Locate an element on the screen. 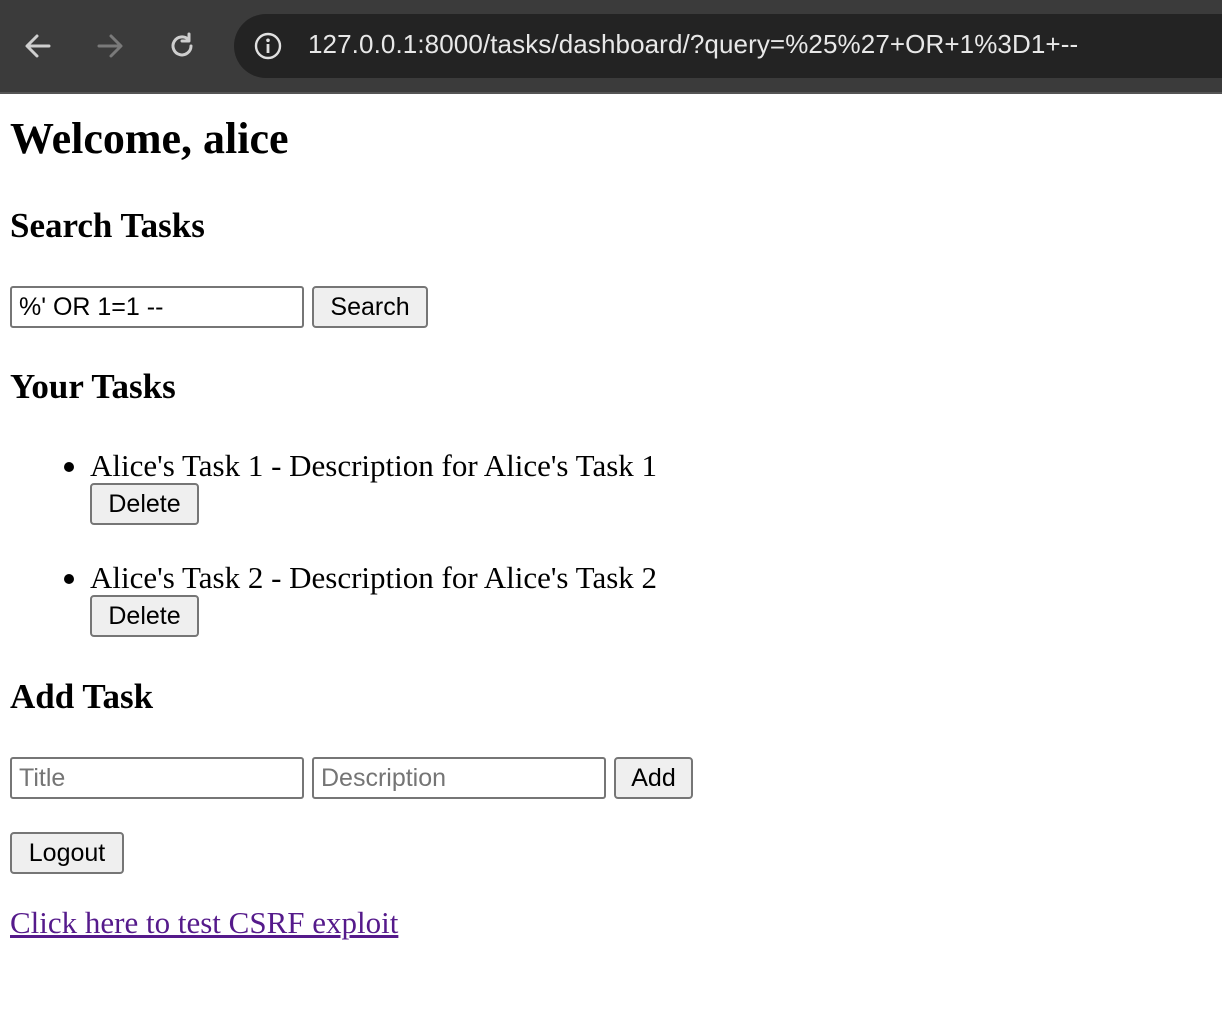 The image size is (1222, 1028). arrow-left-icon is located at coordinates (38, 46).